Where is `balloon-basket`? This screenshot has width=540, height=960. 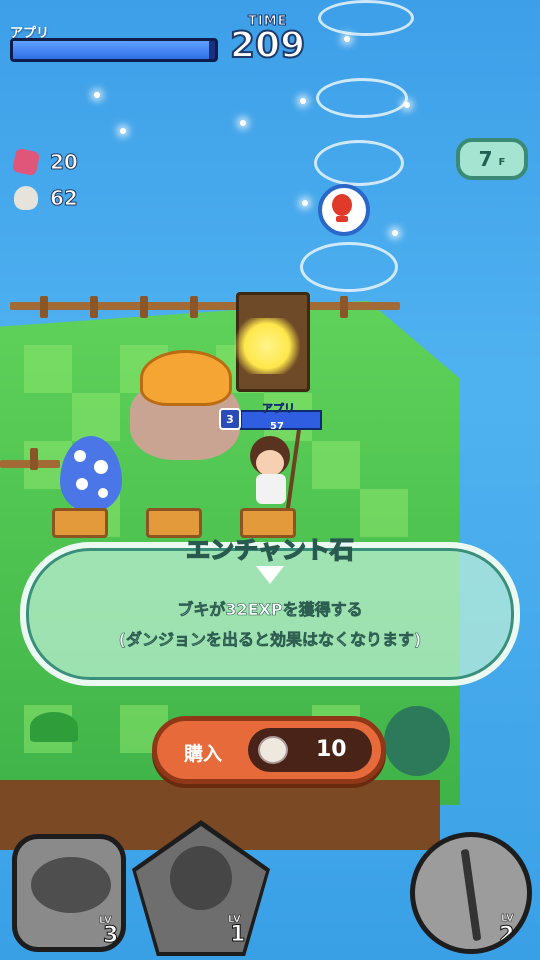 balloon-basket is located at coordinates (342, 219).